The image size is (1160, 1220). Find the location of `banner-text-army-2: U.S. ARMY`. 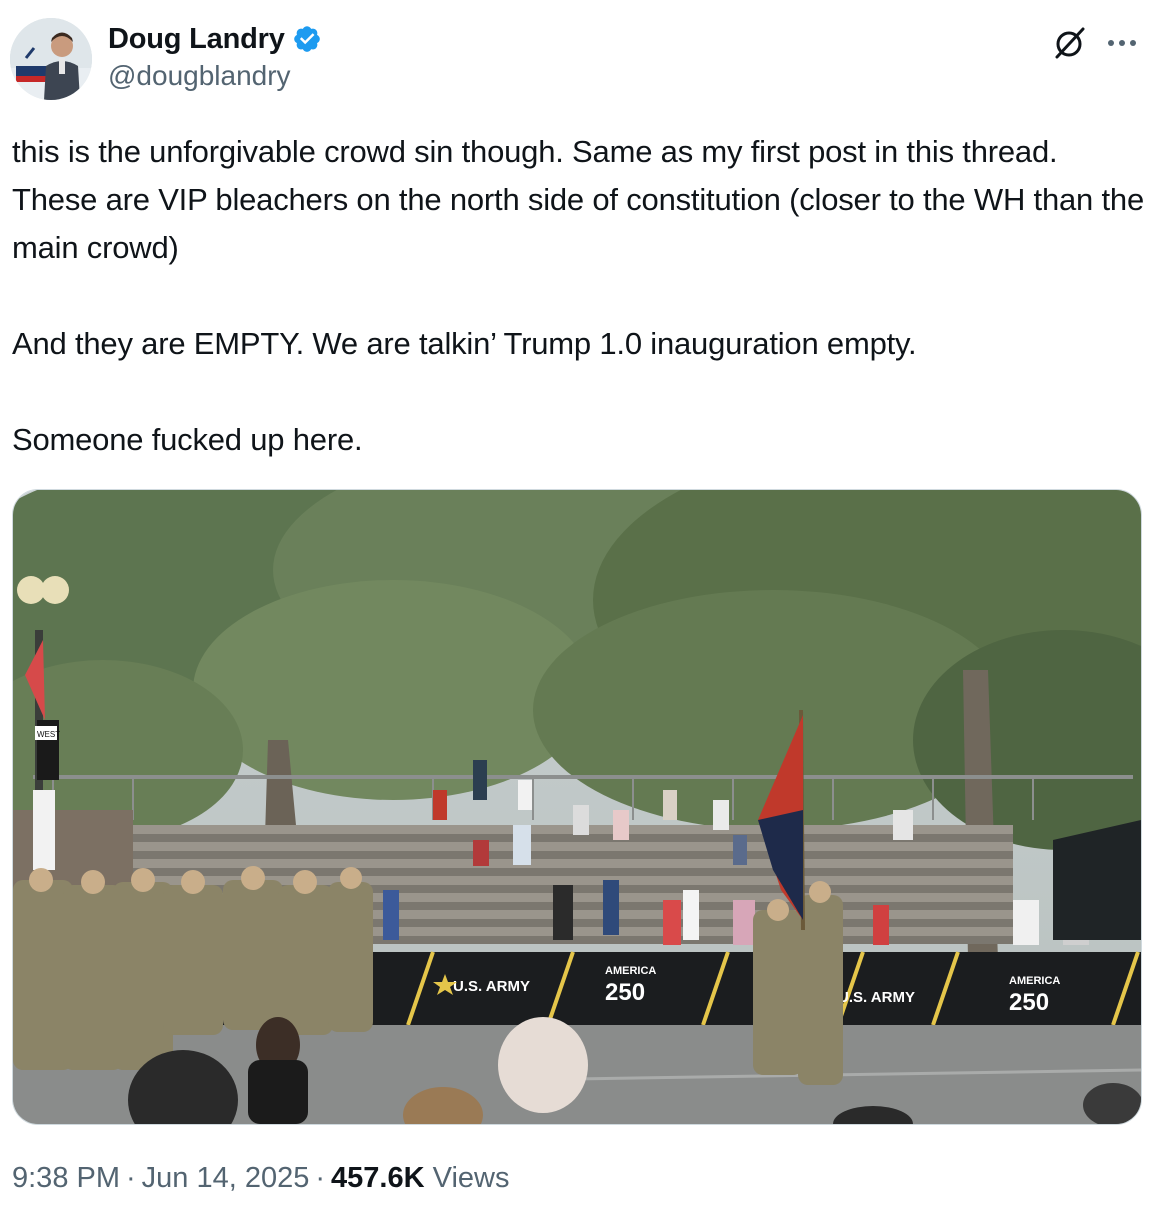

banner-text-army-2: U.S. ARMY is located at coordinates (876, 997).